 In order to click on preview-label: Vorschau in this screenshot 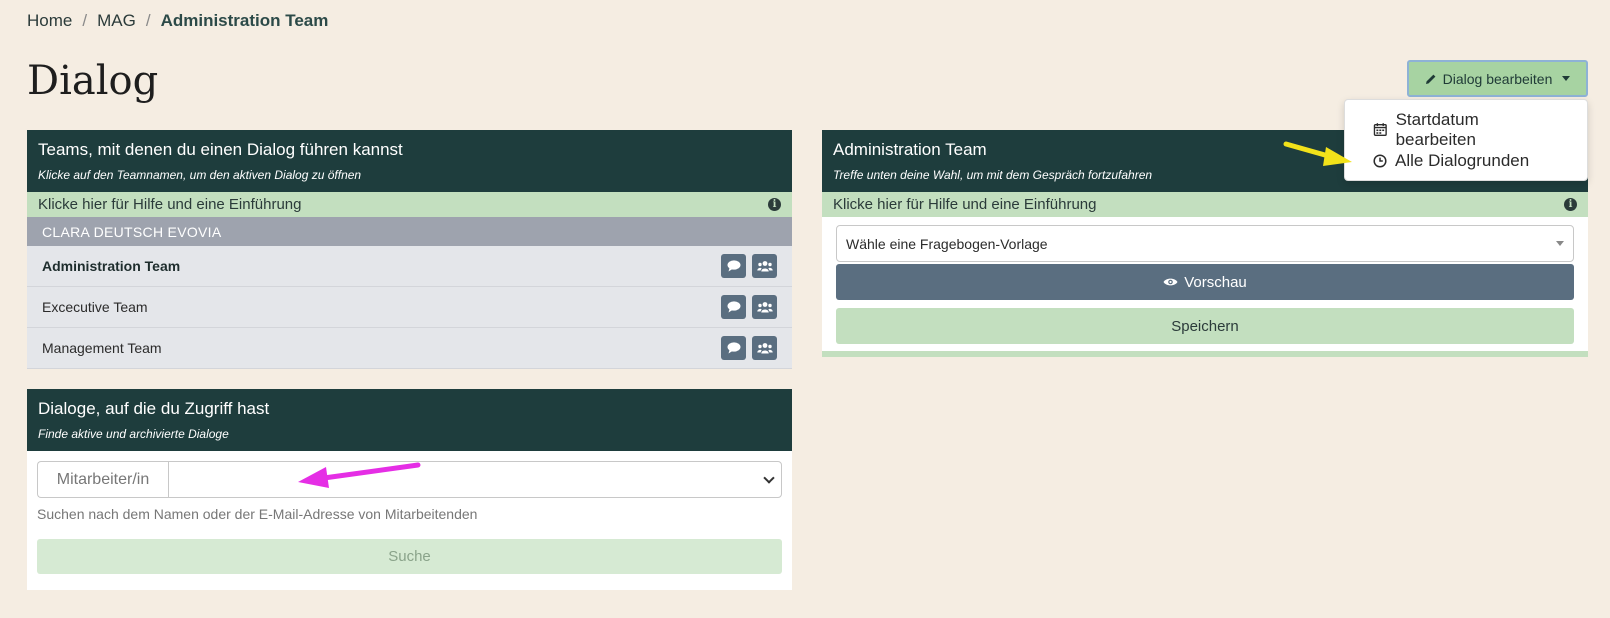, I will do `click(1215, 282)`.